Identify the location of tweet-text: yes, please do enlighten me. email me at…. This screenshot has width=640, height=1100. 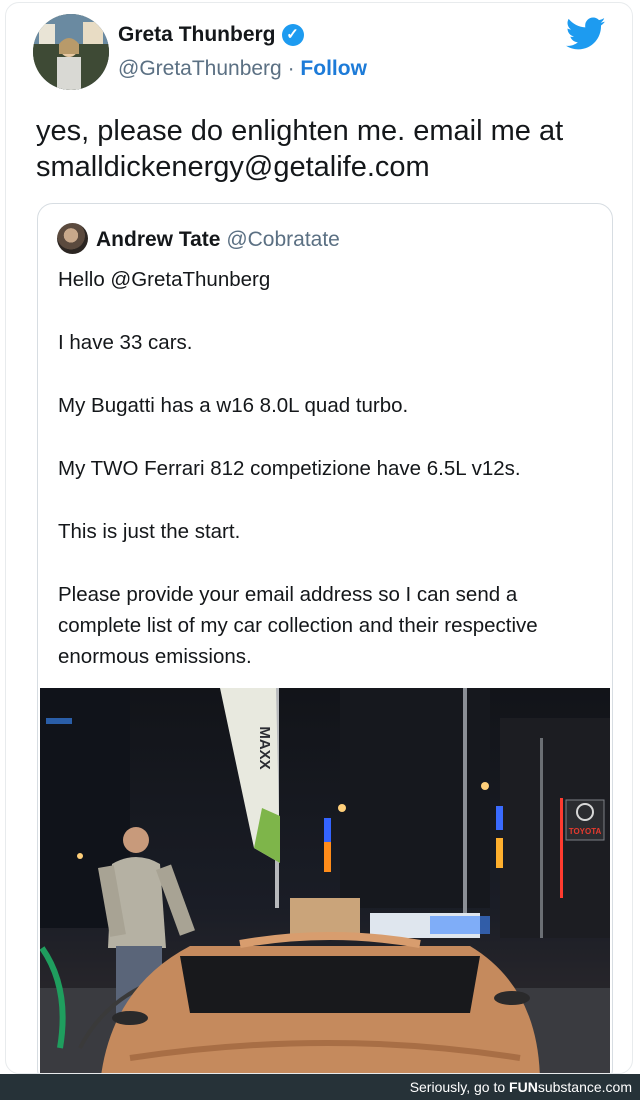
(300, 149).